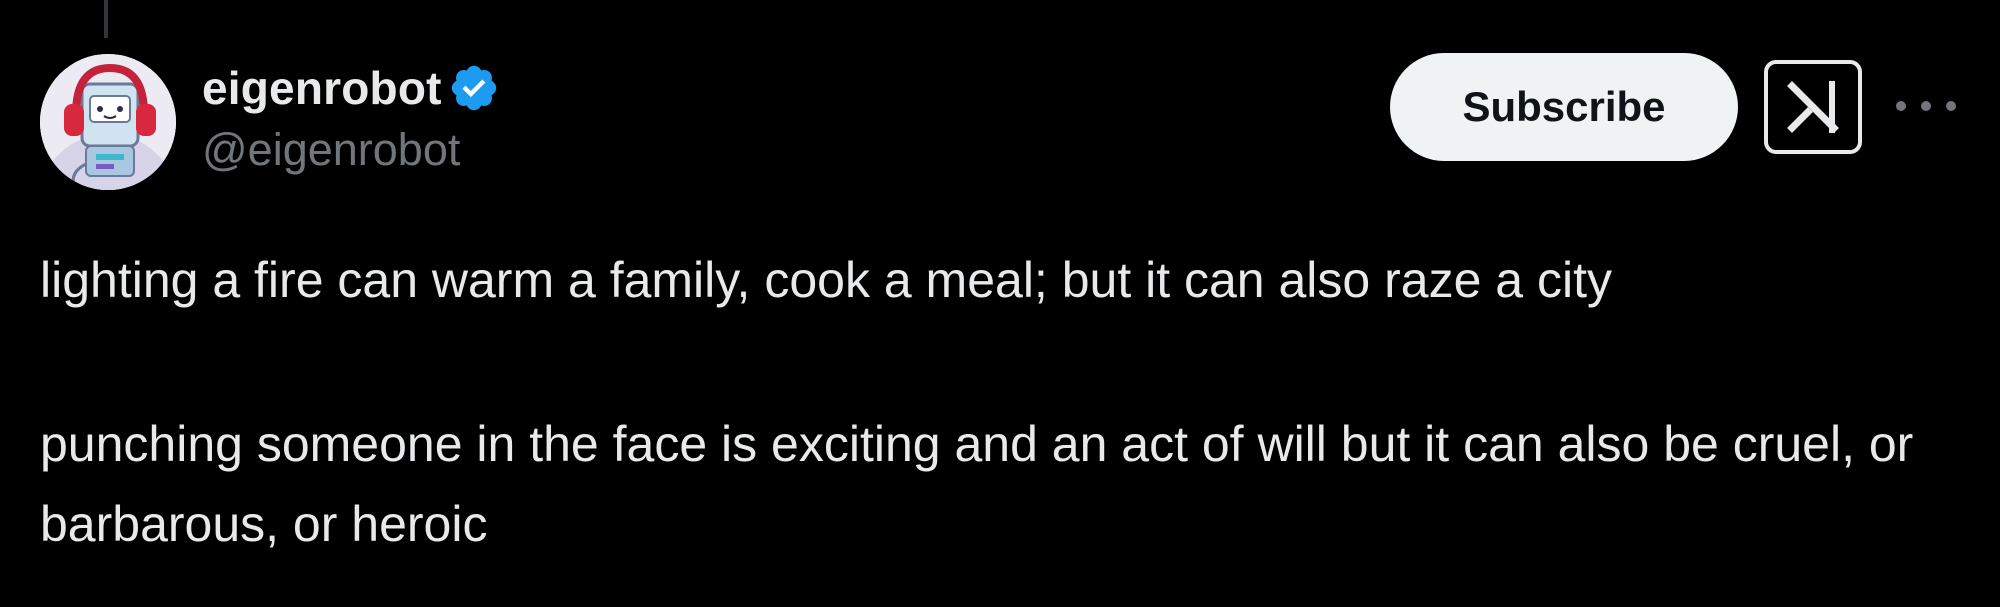 The image size is (2000, 607). What do you see at coordinates (474, 88) in the screenshot?
I see `verified-badge-icon` at bounding box center [474, 88].